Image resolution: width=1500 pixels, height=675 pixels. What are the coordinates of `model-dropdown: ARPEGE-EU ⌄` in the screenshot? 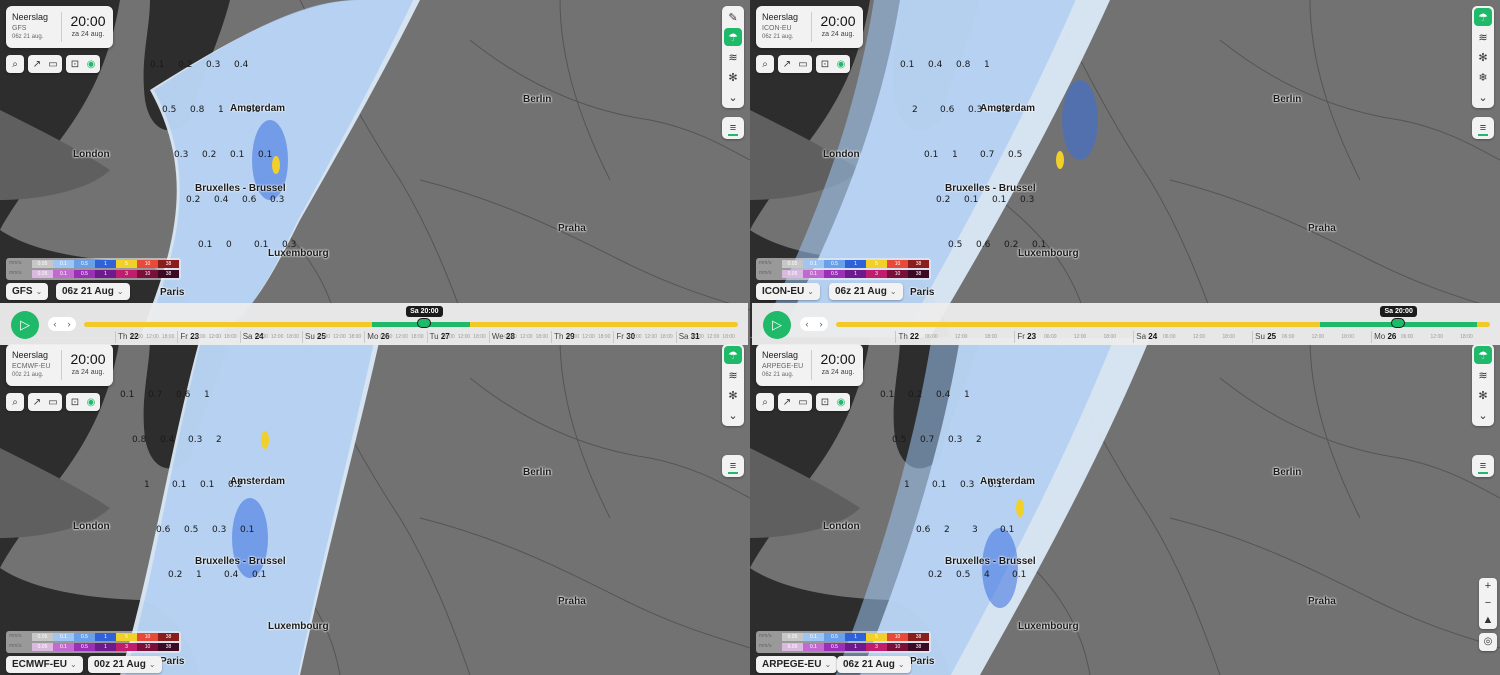 It's located at (797, 664).